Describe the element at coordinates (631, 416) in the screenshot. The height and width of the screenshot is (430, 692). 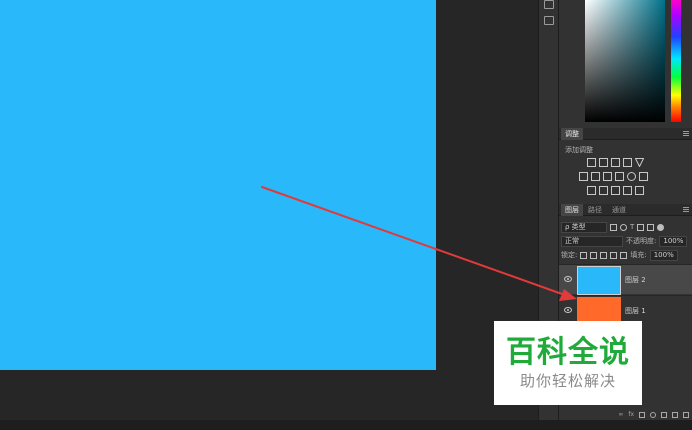
I see `fx-button: fx` at that location.